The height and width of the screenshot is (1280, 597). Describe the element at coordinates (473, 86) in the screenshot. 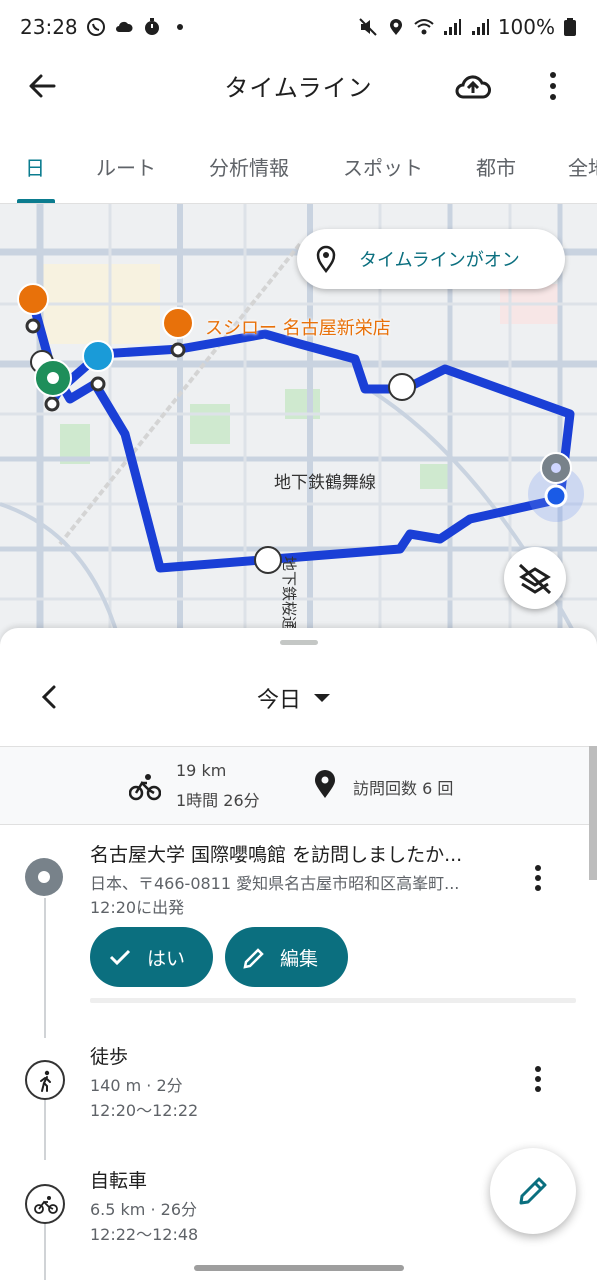

I see `cloud-upload-icon` at that location.